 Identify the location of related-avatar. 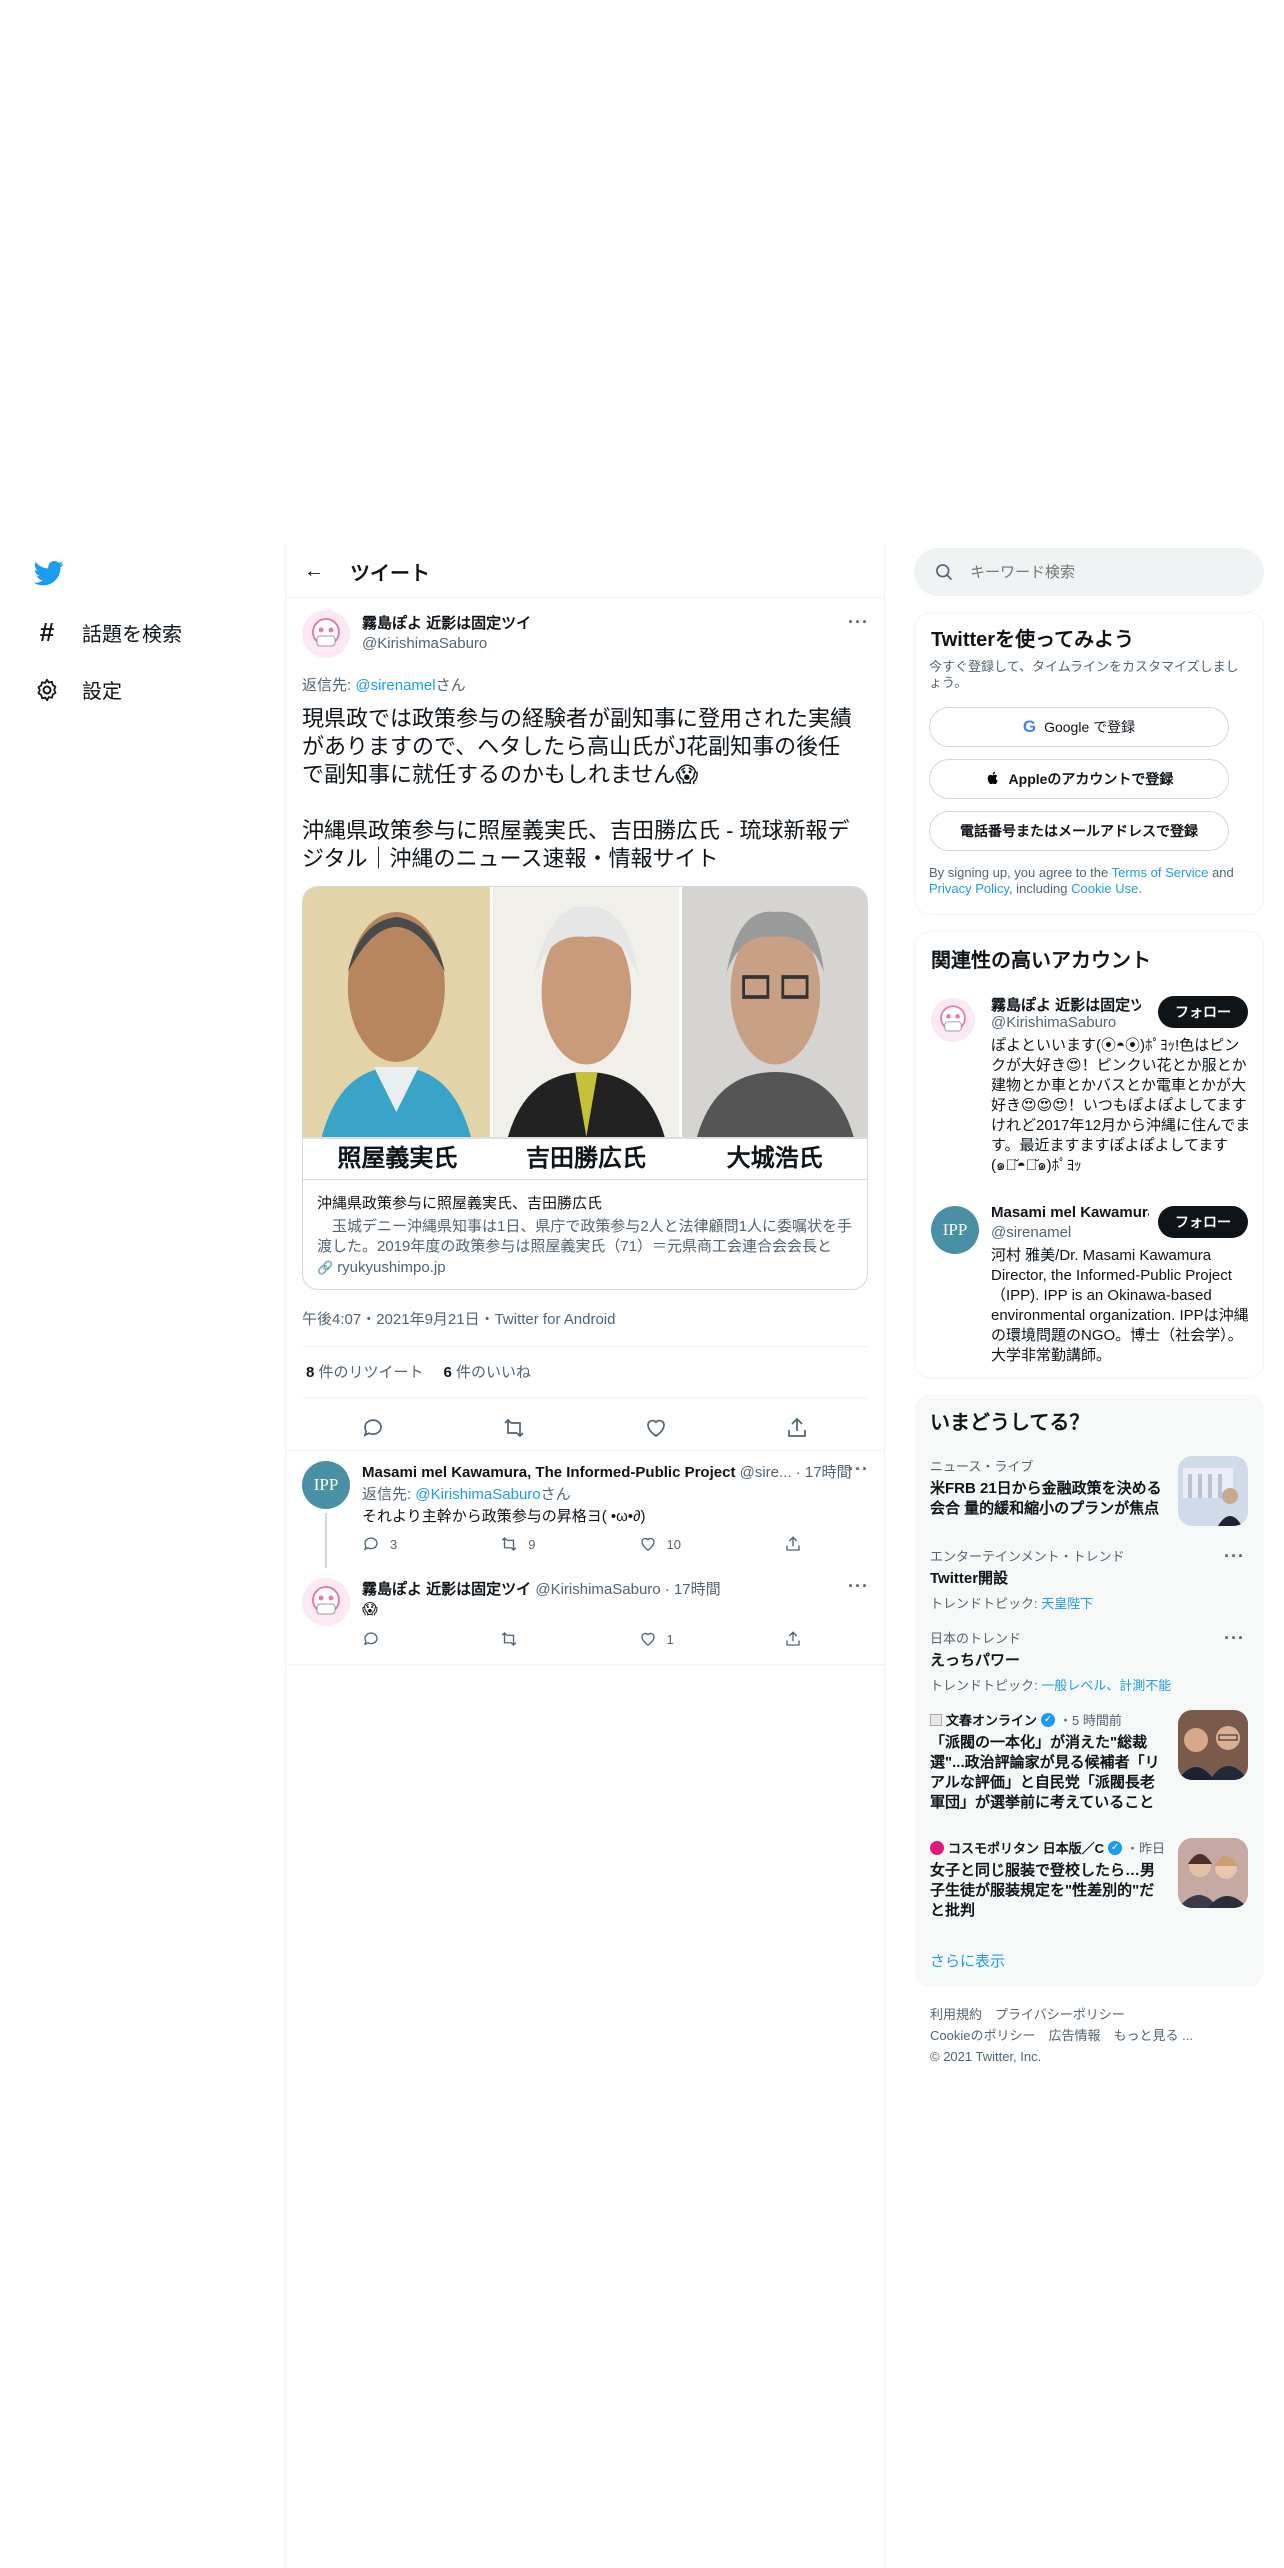
(953, 1020).